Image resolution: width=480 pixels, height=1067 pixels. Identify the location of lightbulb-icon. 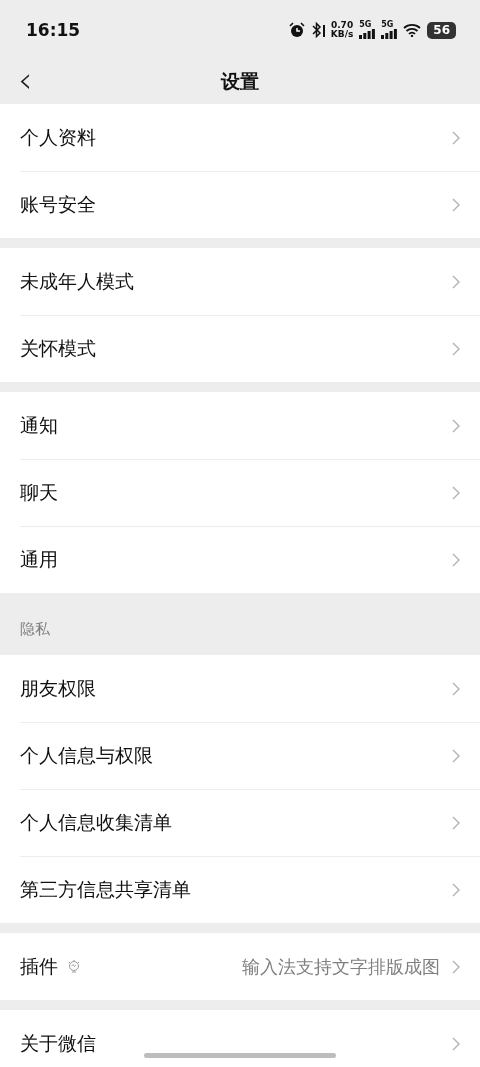
(74, 966).